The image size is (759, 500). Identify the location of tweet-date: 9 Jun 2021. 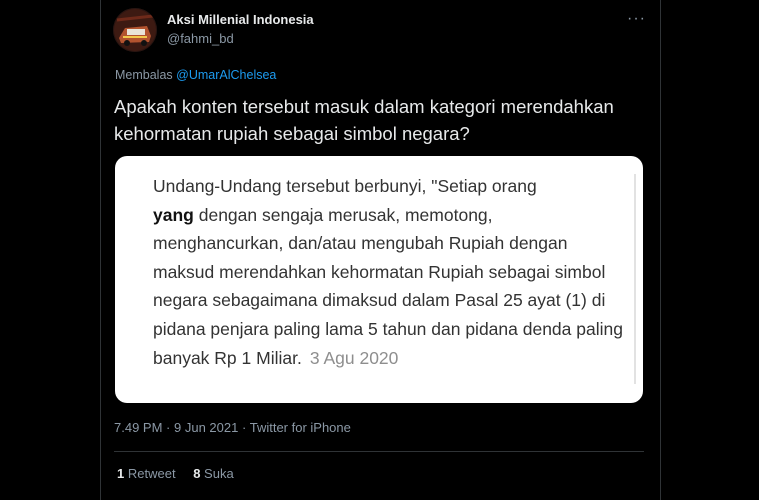
(206, 427).